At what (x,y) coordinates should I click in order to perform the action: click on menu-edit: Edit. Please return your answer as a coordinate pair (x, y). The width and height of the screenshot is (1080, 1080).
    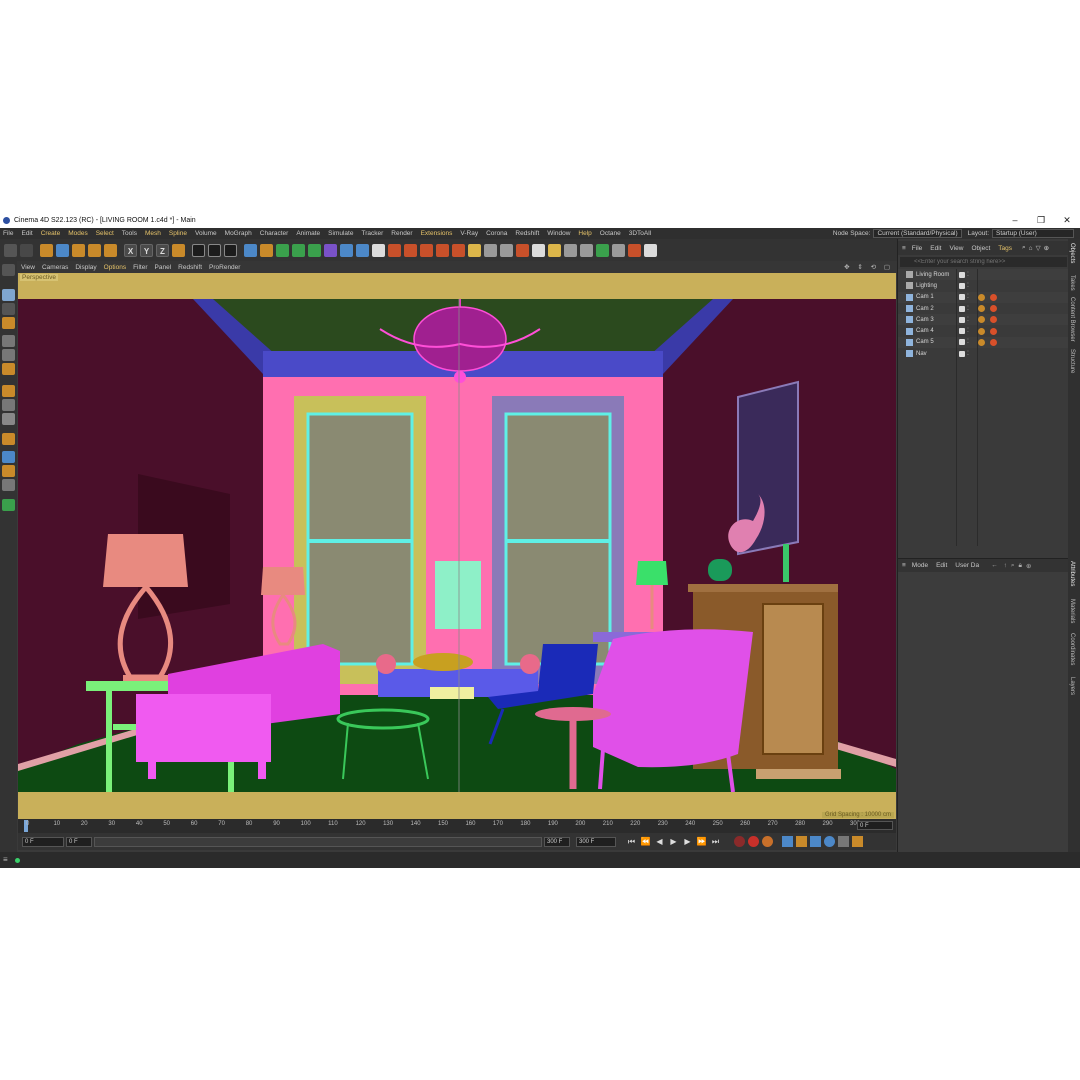
    Looking at the image, I should click on (26, 233).